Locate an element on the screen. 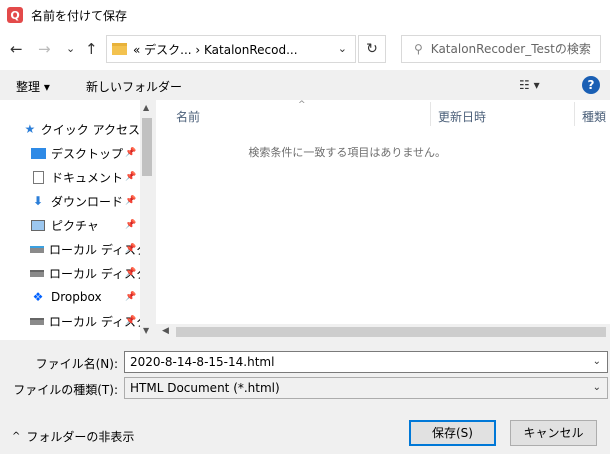 The height and width of the screenshot is (454, 610). address-bar: « デスク... › KatalonRecod... ⌄ is located at coordinates (231, 49).